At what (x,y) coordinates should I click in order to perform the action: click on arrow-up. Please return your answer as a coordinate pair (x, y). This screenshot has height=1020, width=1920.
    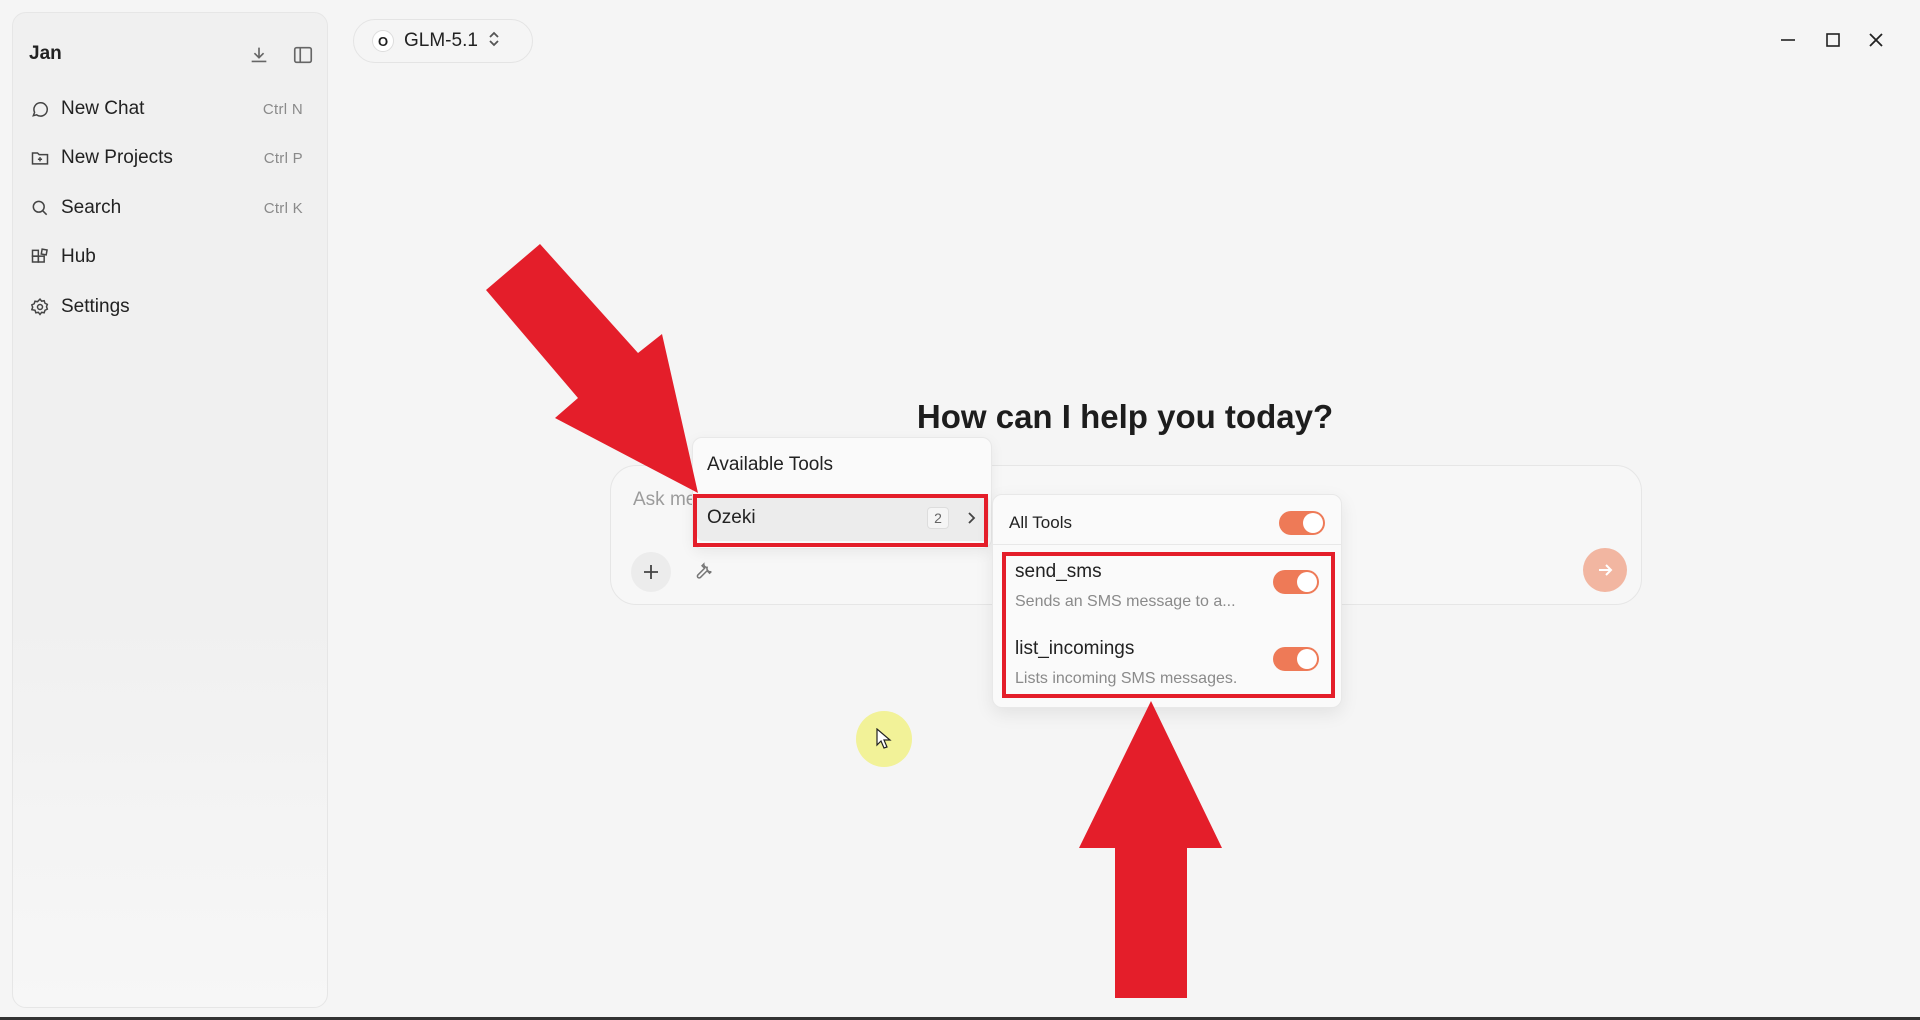
    Looking at the image, I should click on (1150, 849).